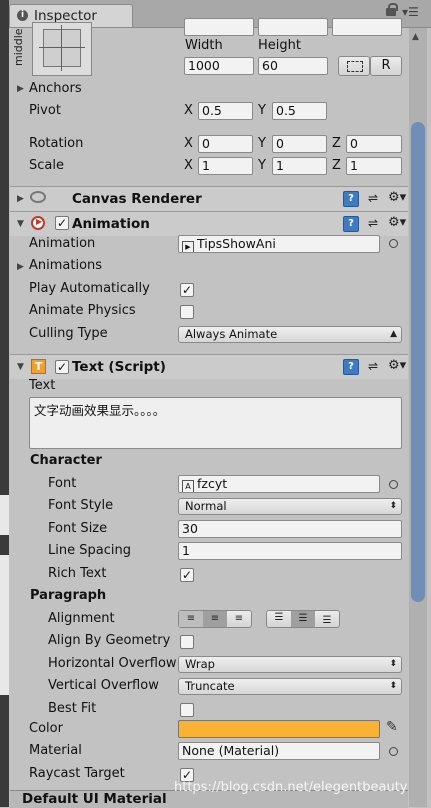 This screenshot has height=808, width=431. I want to click on font-field: Afzcyt, so click(279, 484).